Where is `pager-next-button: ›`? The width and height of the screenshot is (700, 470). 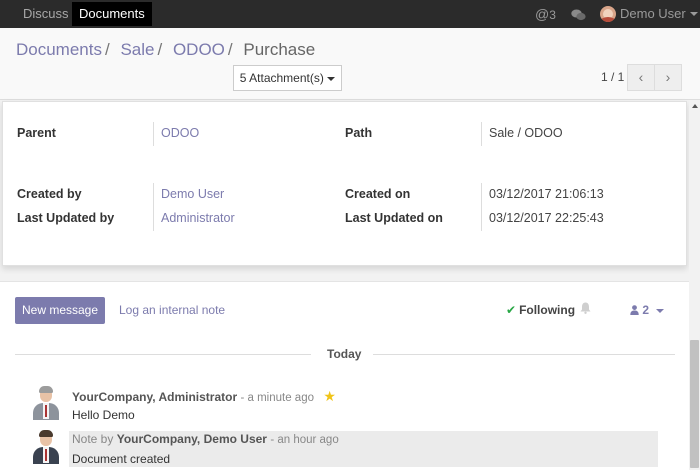 pager-next-button: › is located at coordinates (668, 77).